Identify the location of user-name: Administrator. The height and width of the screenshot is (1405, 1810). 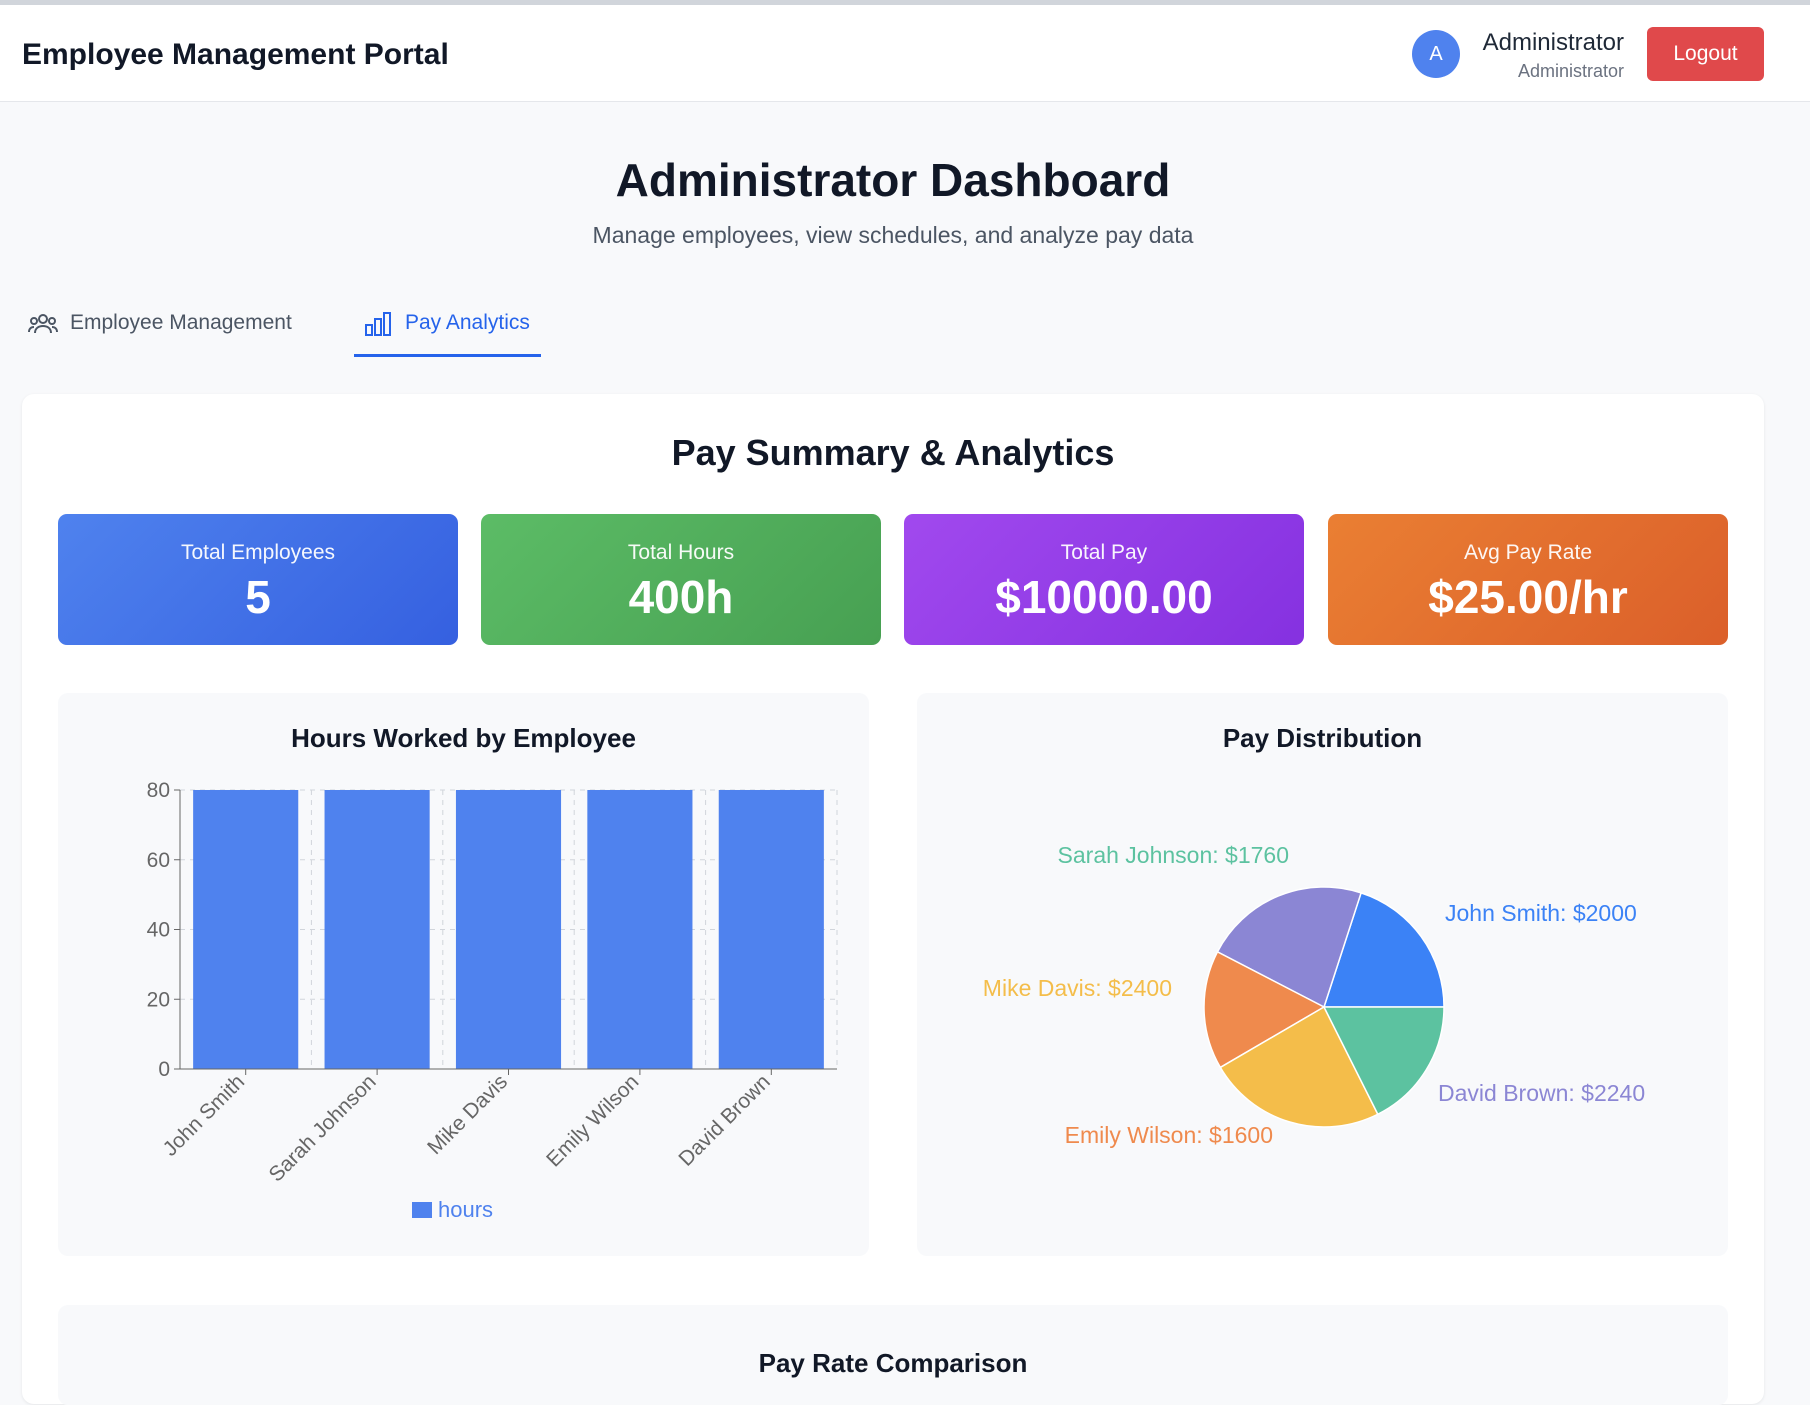
(1553, 42).